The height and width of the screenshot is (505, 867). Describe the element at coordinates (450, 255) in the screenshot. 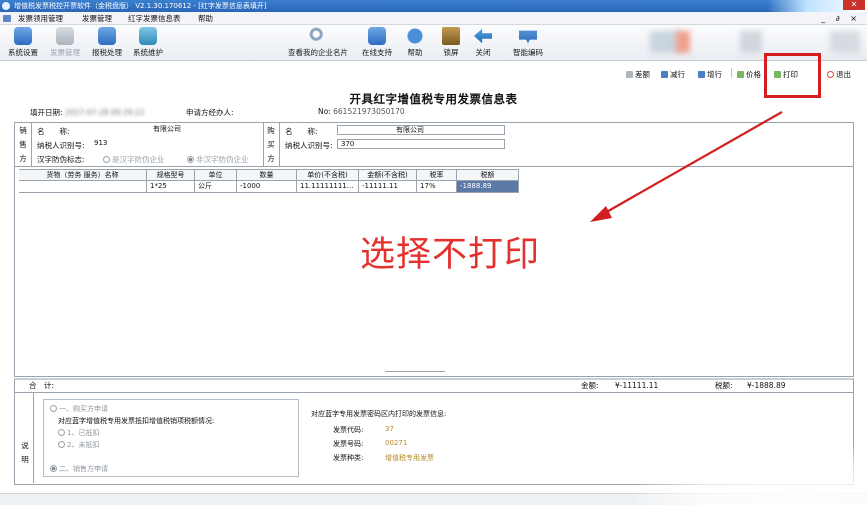

I see `annotation-text: 选择不打印` at that location.